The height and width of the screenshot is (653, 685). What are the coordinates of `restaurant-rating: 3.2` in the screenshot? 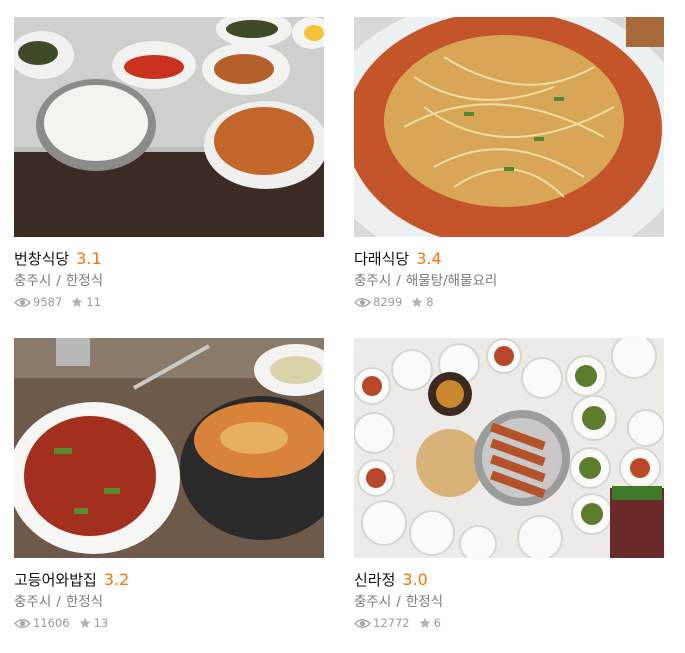 It's located at (116, 579).